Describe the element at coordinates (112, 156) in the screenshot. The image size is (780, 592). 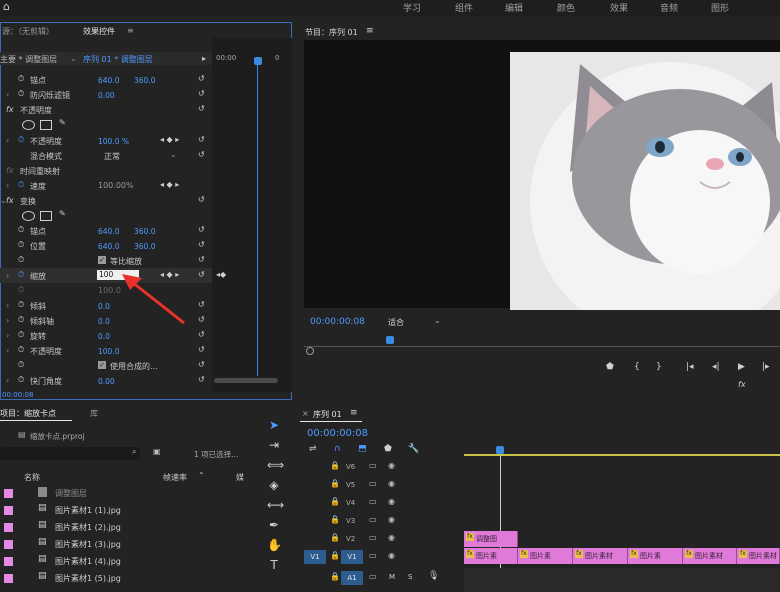
I see `blend-mode-select: 正常` at that location.